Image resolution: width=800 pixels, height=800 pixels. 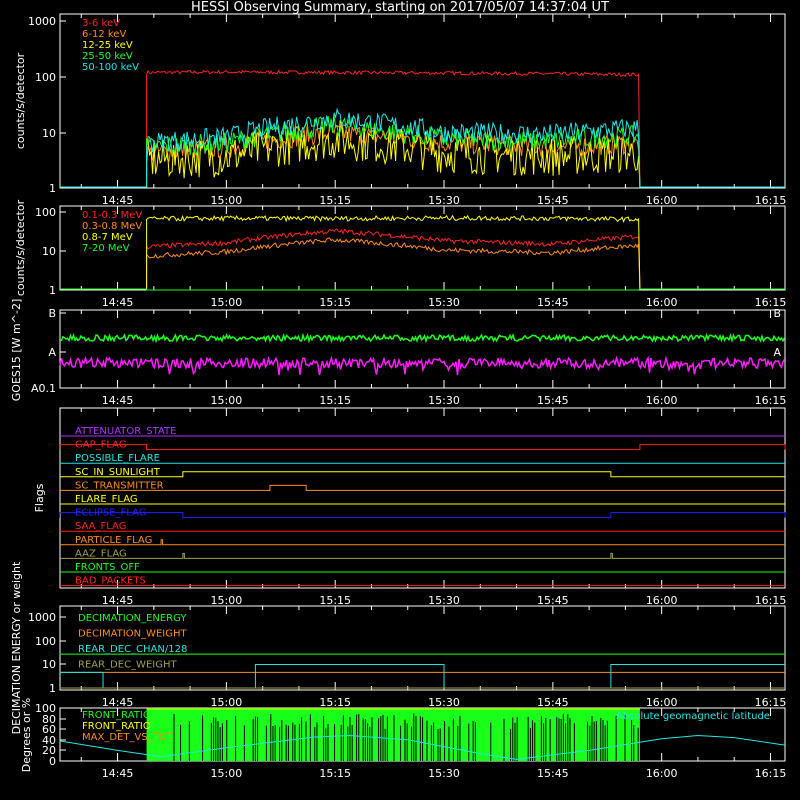 I want to click on y-tick-label-right: B, so click(x=777, y=313).